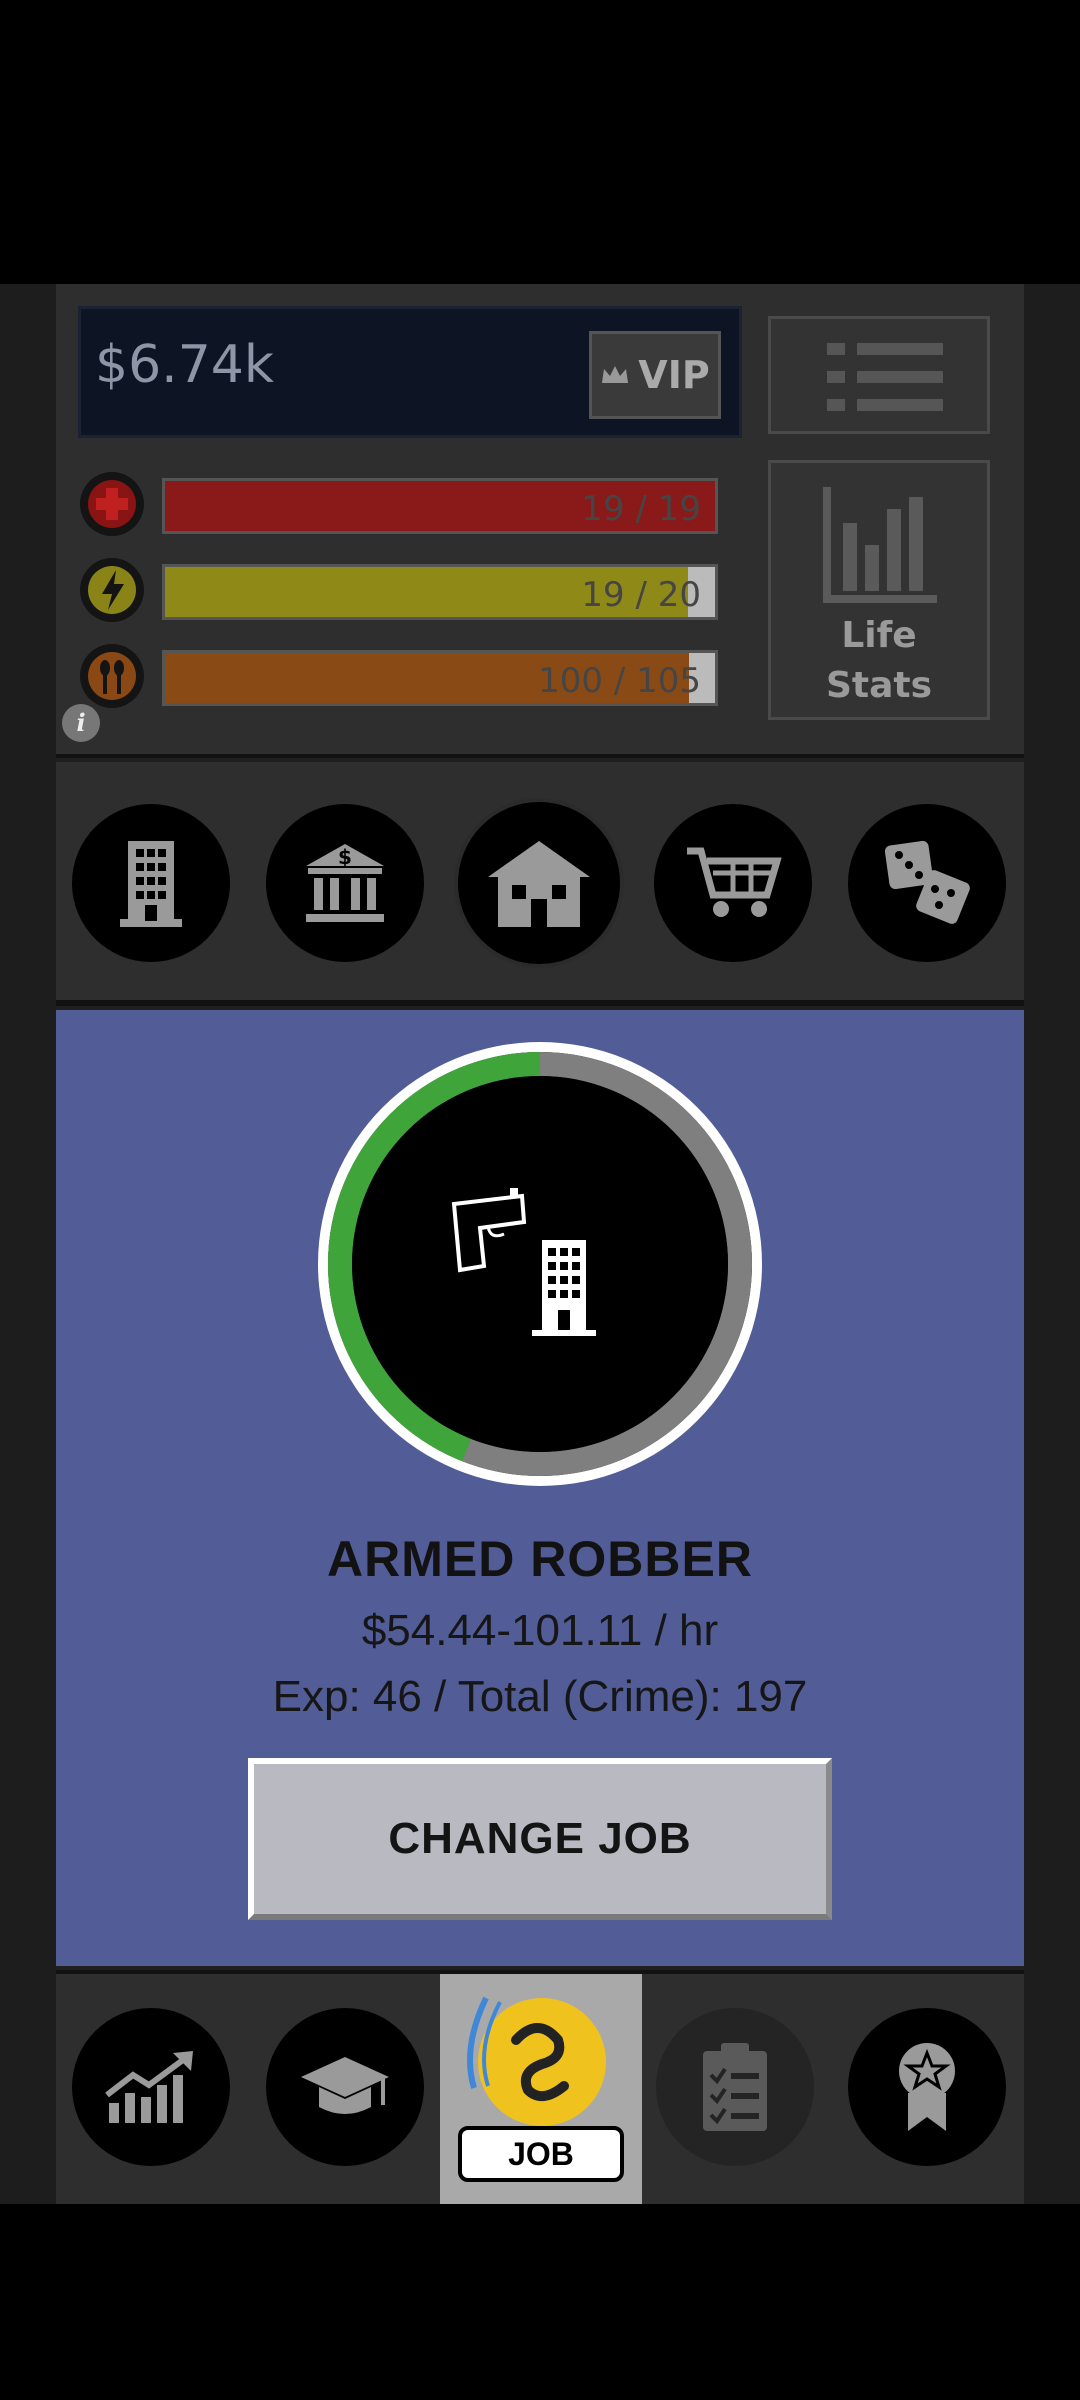 This screenshot has height=2400, width=1080. What do you see at coordinates (440, 678) in the screenshot?
I see `food-bar: 100 / 105` at bounding box center [440, 678].